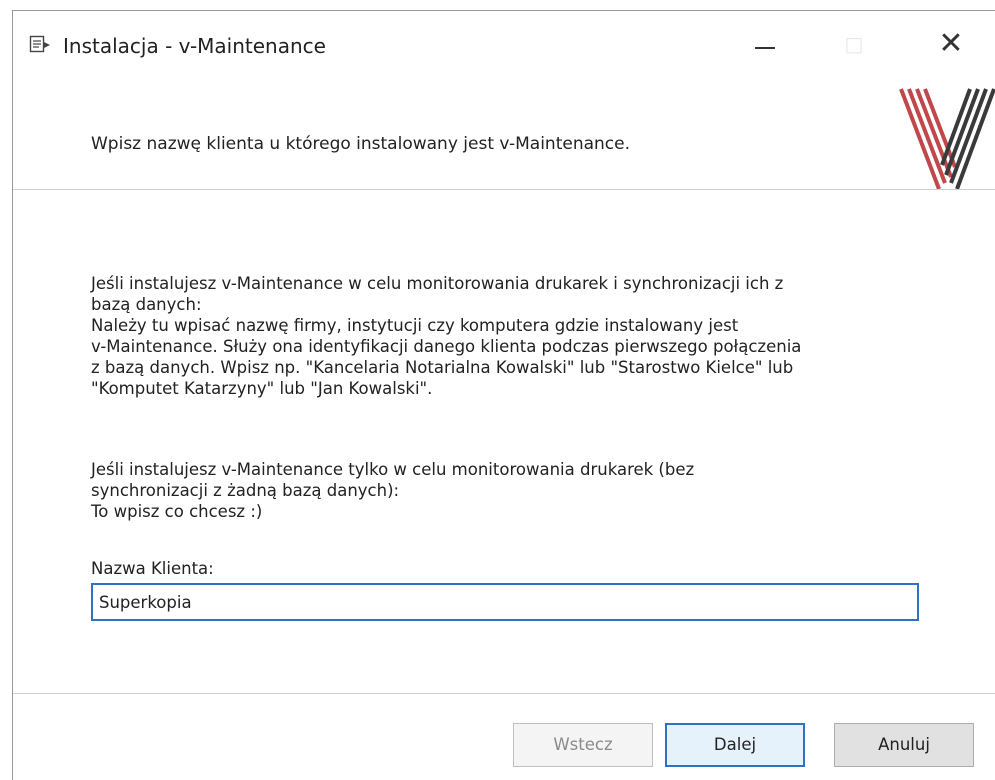 Image resolution: width=995 pixels, height=780 pixels. What do you see at coordinates (504, 43) in the screenshot?
I see `title-bar: Instalacja - v-Maintenance □ ✕` at bounding box center [504, 43].